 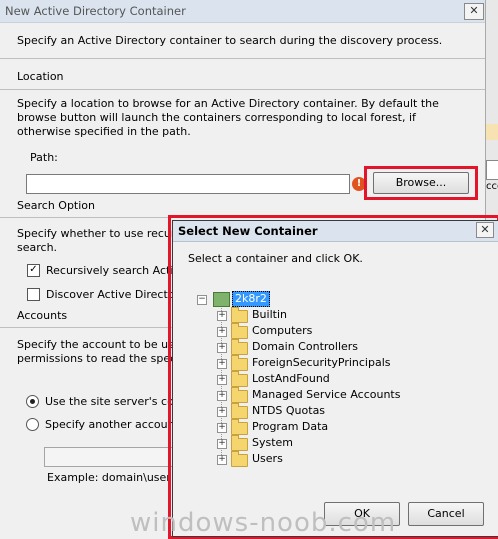 What do you see at coordinates (335, 231) in the screenshot?
I see `child-title-bar: Select New Container ✕` at bounding box center [335, 231].